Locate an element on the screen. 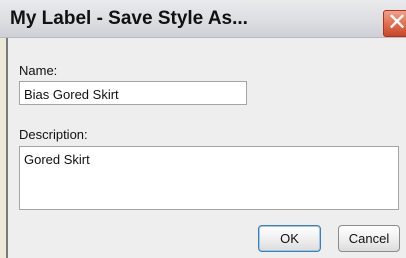  description-label: Description: is located at coordinates (53, 134).